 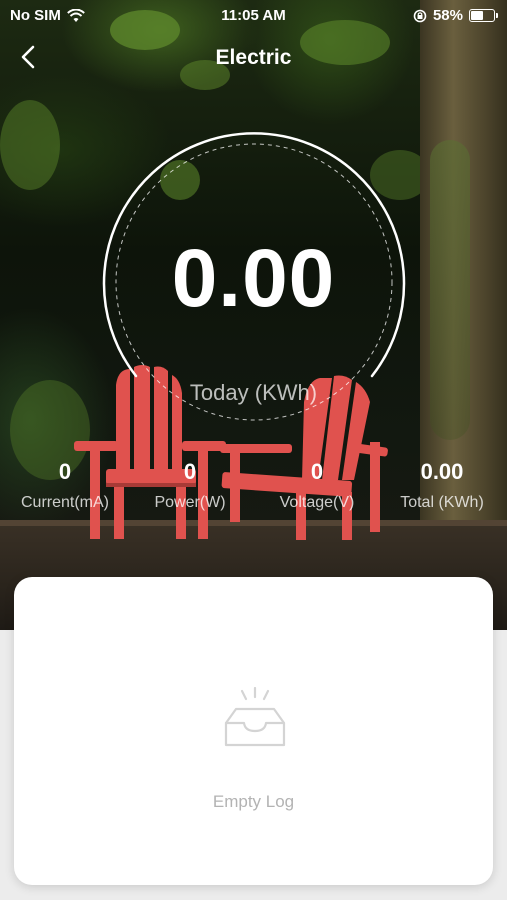 What do you see at coordinates (64, 502) in the screenshot?
I see `stat-current-label: Current(mA)` at bounding box center [64, 502].